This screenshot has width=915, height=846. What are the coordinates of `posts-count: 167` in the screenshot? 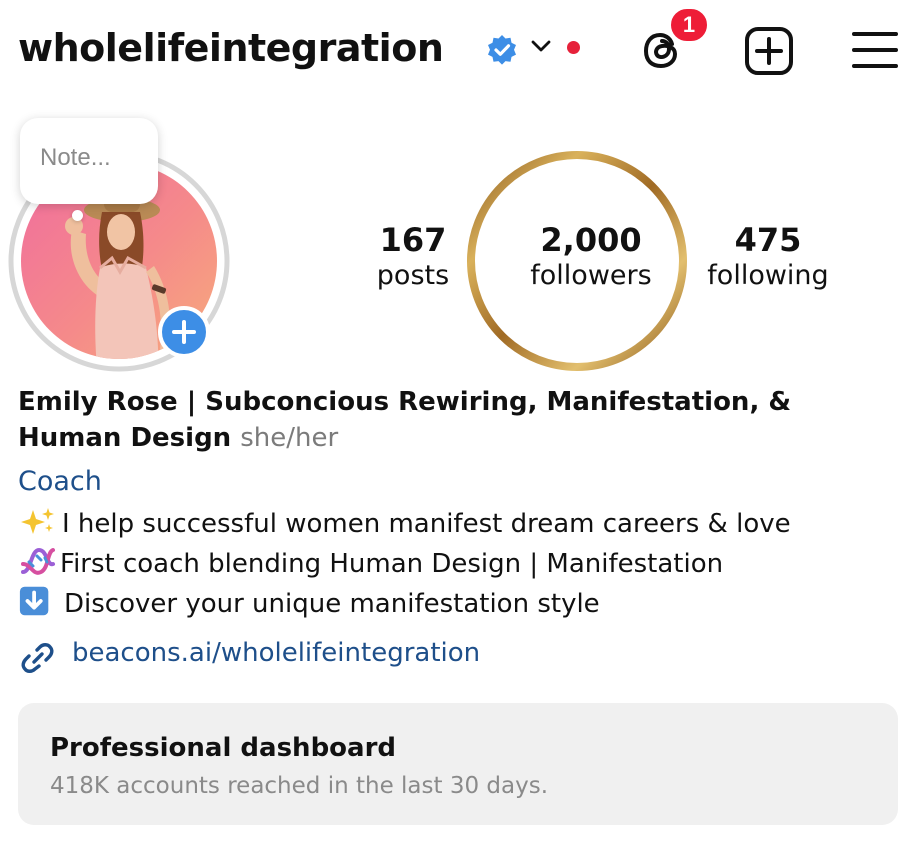 It's located at (413, 240).